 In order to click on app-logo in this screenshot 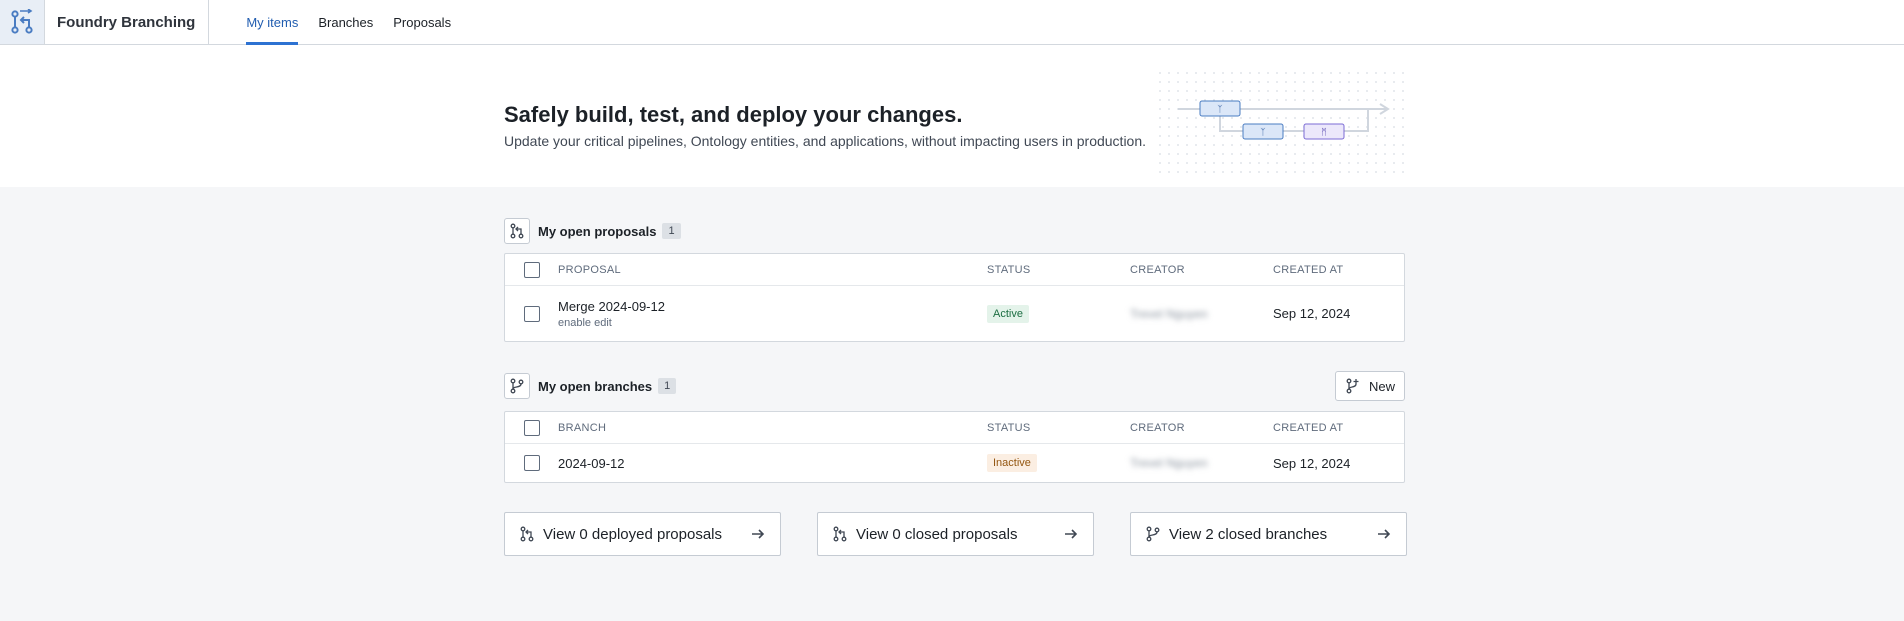, I will do `click(22, 22)`.